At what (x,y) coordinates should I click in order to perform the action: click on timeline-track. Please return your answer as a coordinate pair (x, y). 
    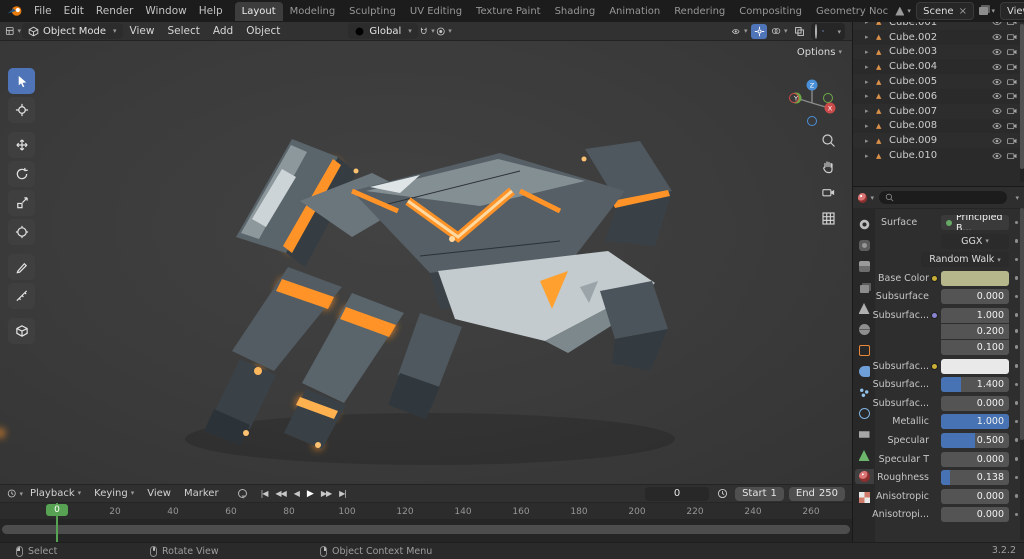
    Looking at the image, I should click on (426, 530).